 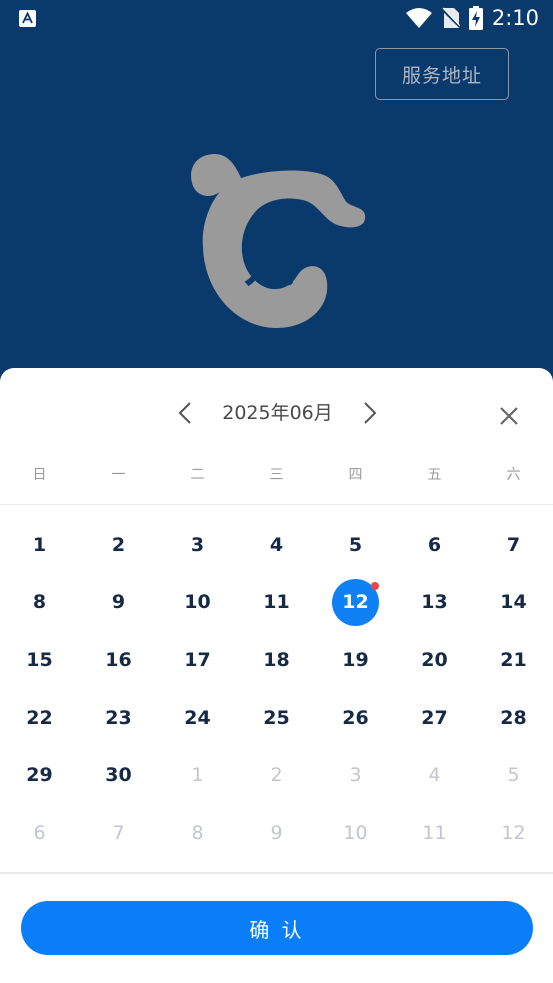 I want to click on prev-month-button, so click(x=185, y=413).